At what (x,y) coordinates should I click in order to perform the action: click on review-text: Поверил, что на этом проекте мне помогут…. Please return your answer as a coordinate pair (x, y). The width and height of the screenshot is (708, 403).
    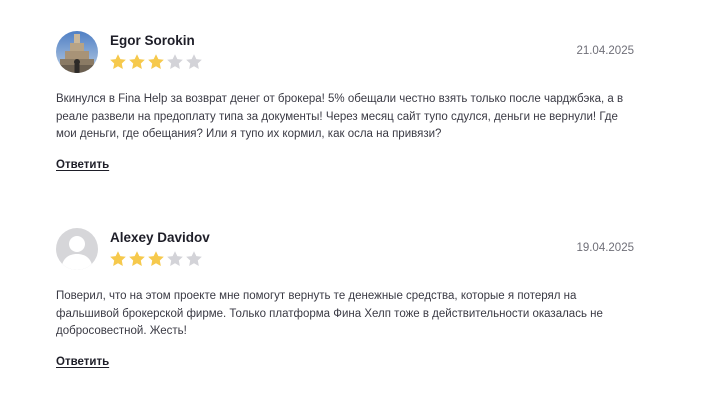
    Looking at the image, I should click on (329, 313).